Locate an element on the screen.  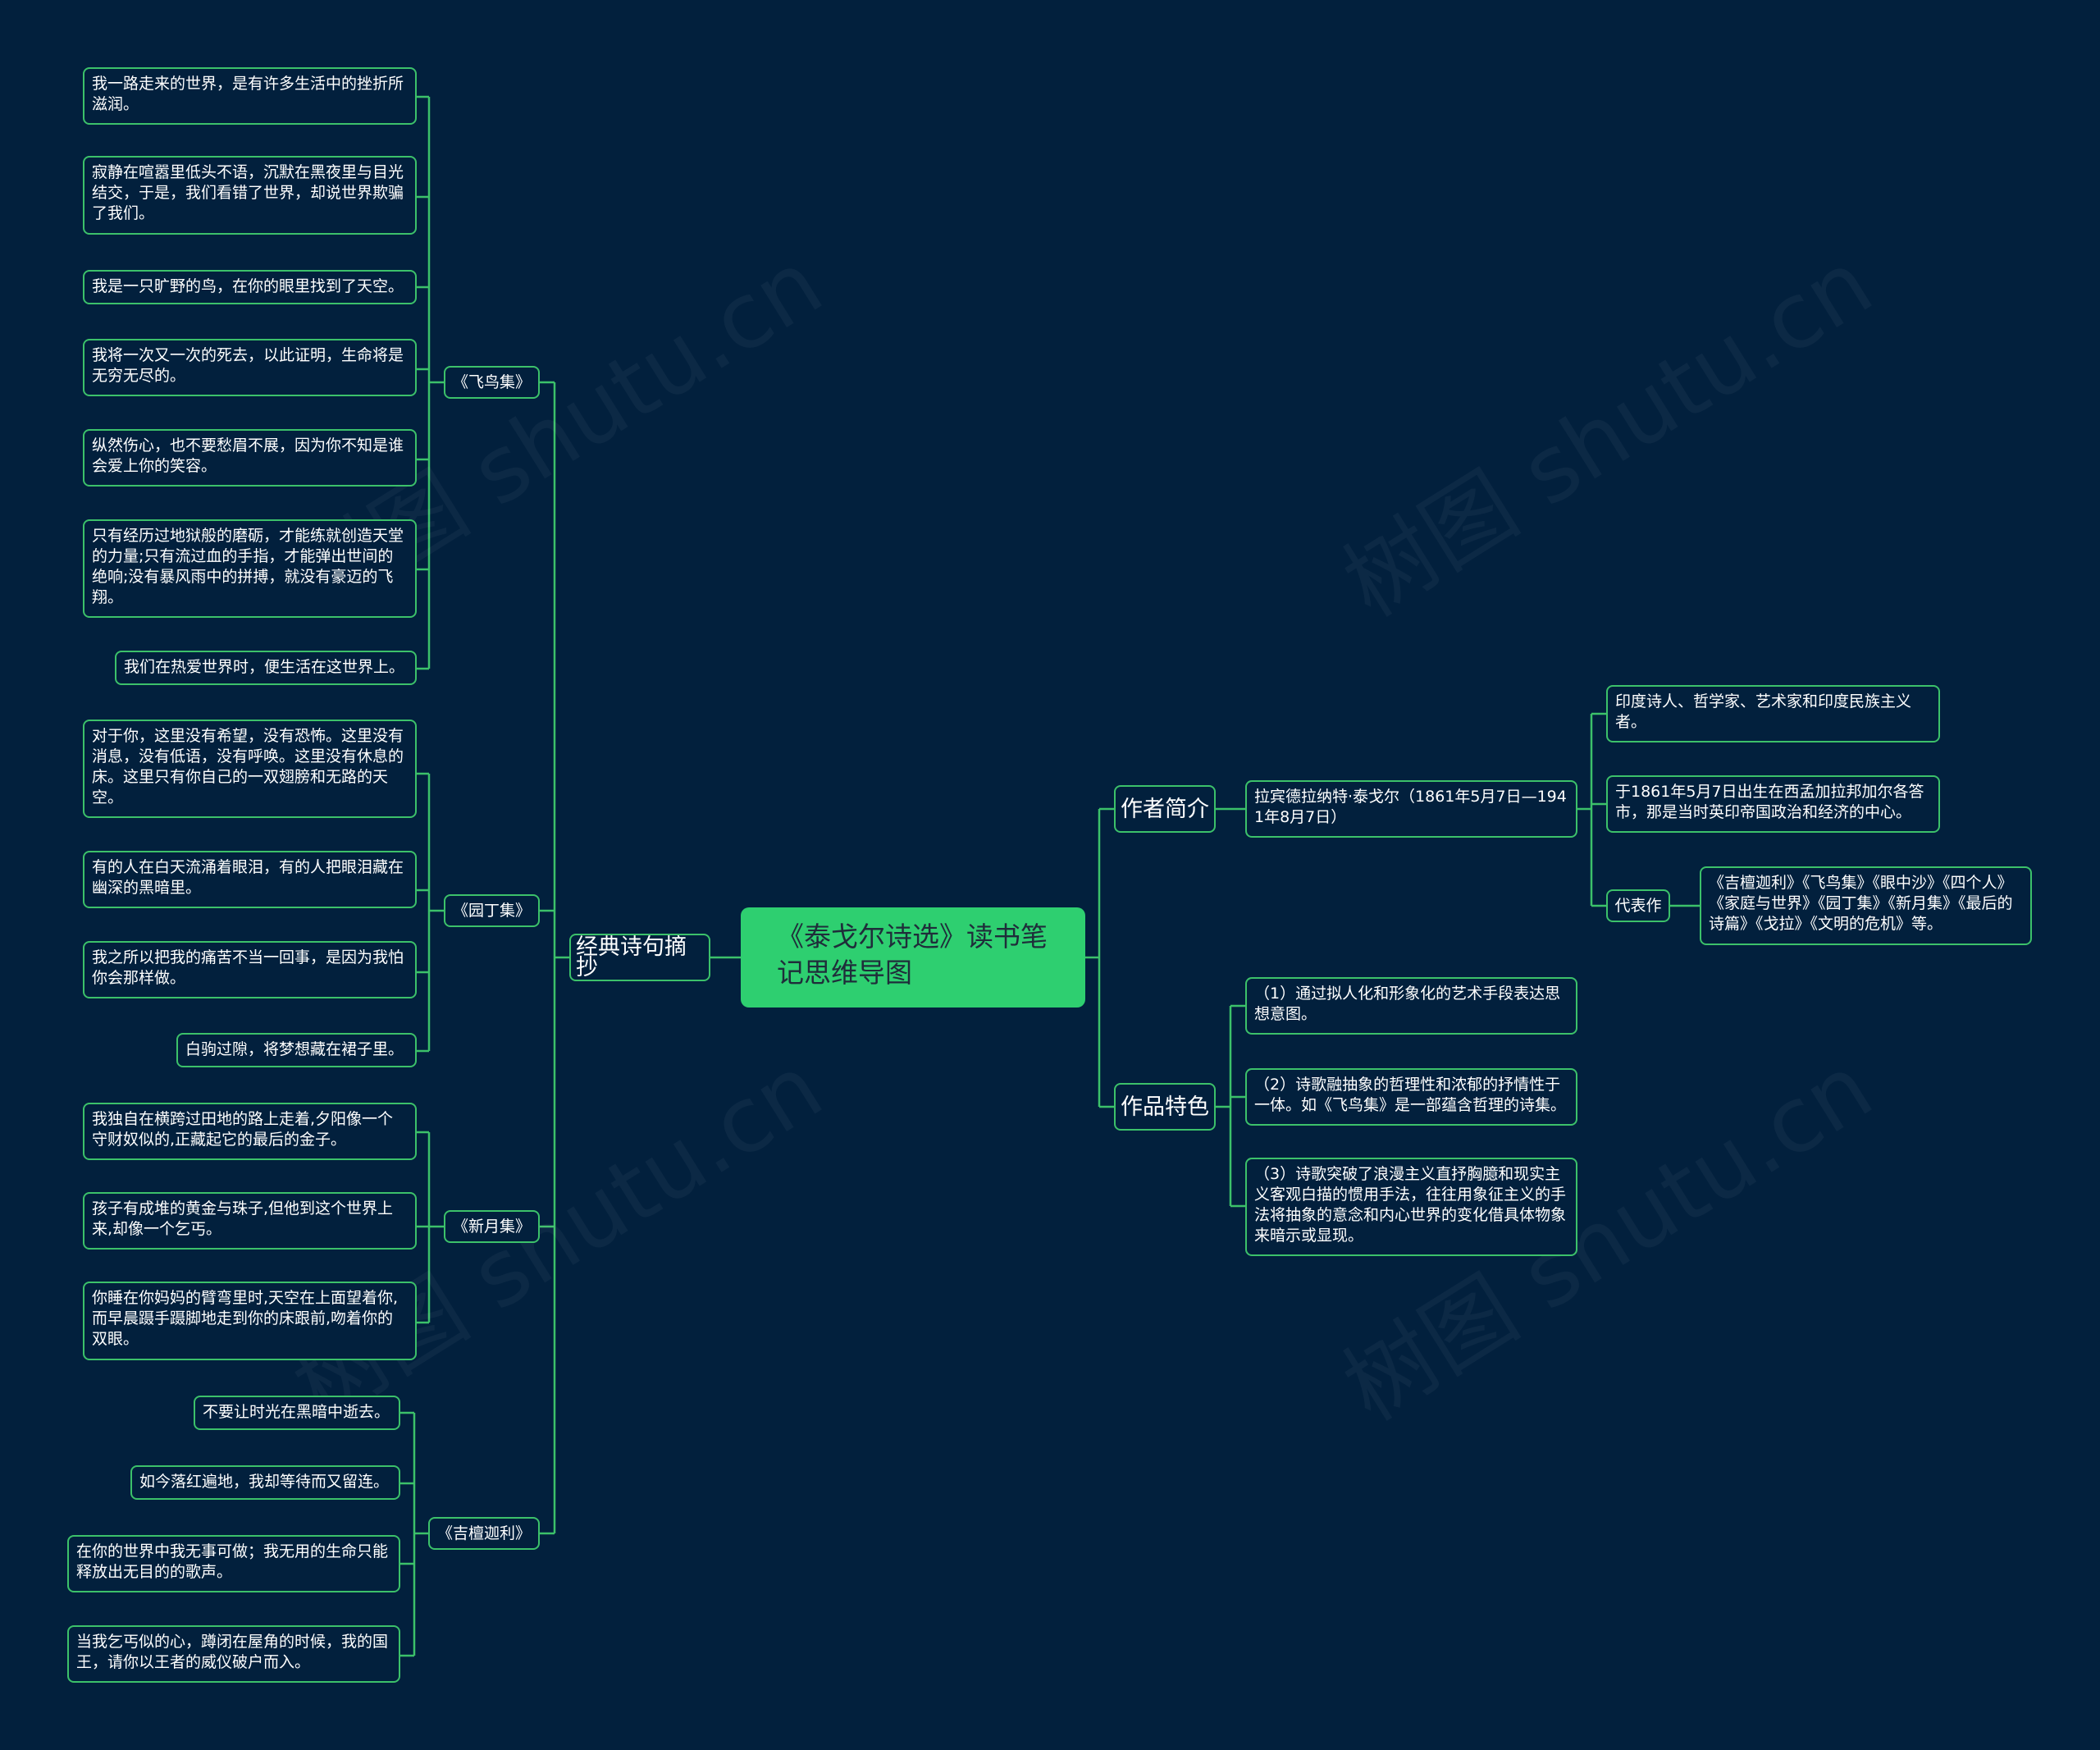
works-label: 代表作 is located at coordinates (1638, 905).